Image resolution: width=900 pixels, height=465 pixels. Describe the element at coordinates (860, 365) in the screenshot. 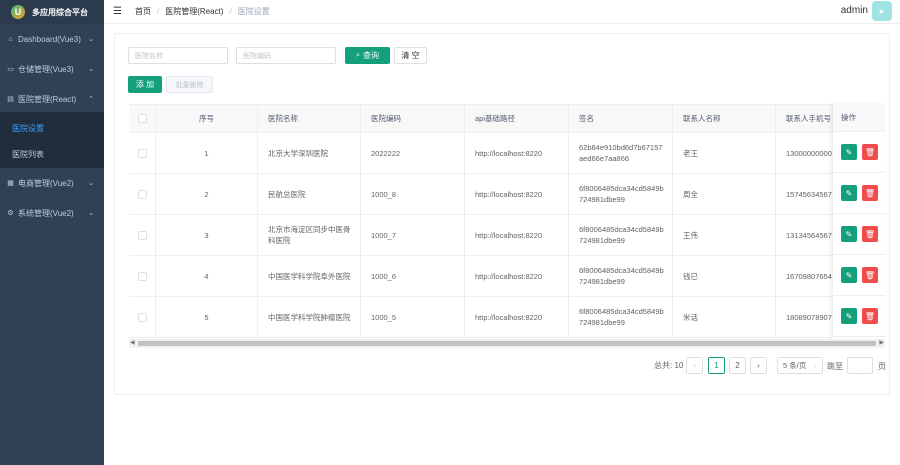

I see `goto-page-input` at that location.